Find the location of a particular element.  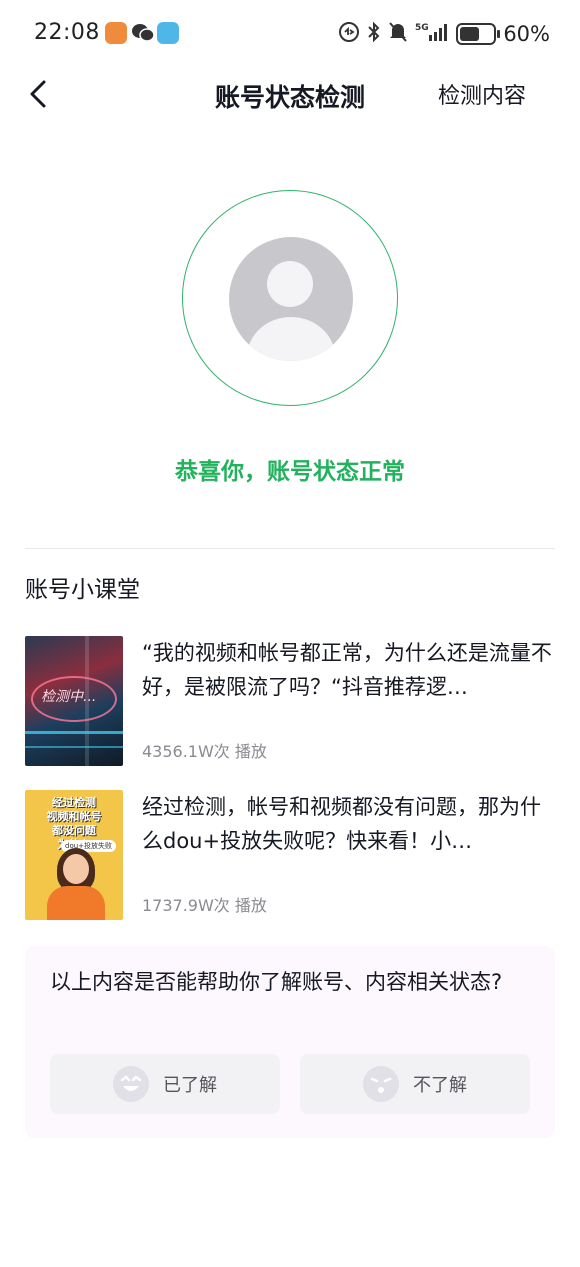

battery-icon is located at coordinates (478, 34).